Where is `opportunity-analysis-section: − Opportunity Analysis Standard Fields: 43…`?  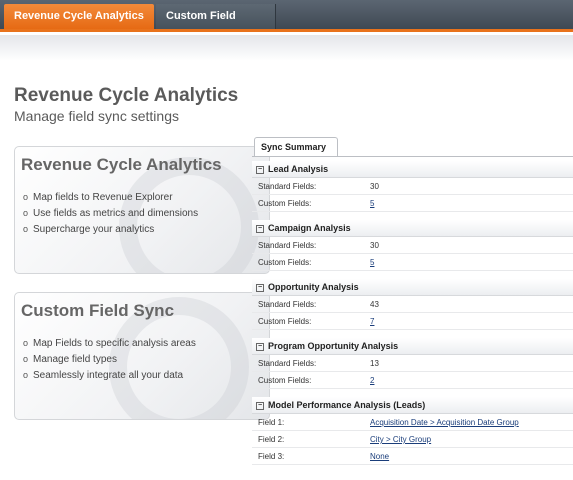 opportunity-analysis-section: − Opportunity Analysis Standard Fields: 43… is located at coordinates (412, 304).